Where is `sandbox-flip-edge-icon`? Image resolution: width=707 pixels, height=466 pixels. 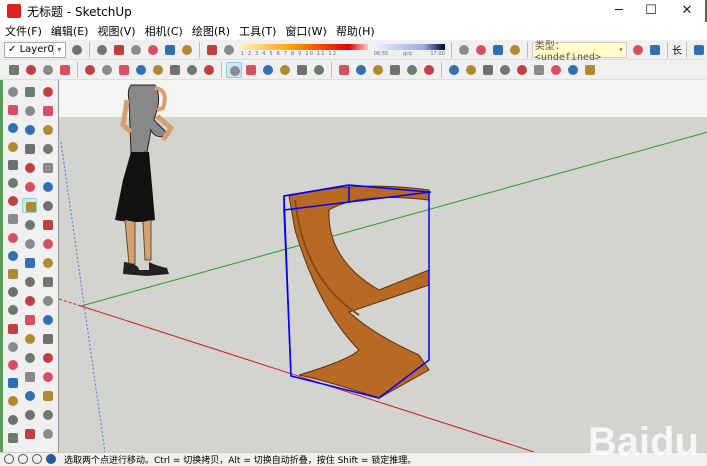 sandbox-flip-edge-icon is located at coordinates (12, 419).